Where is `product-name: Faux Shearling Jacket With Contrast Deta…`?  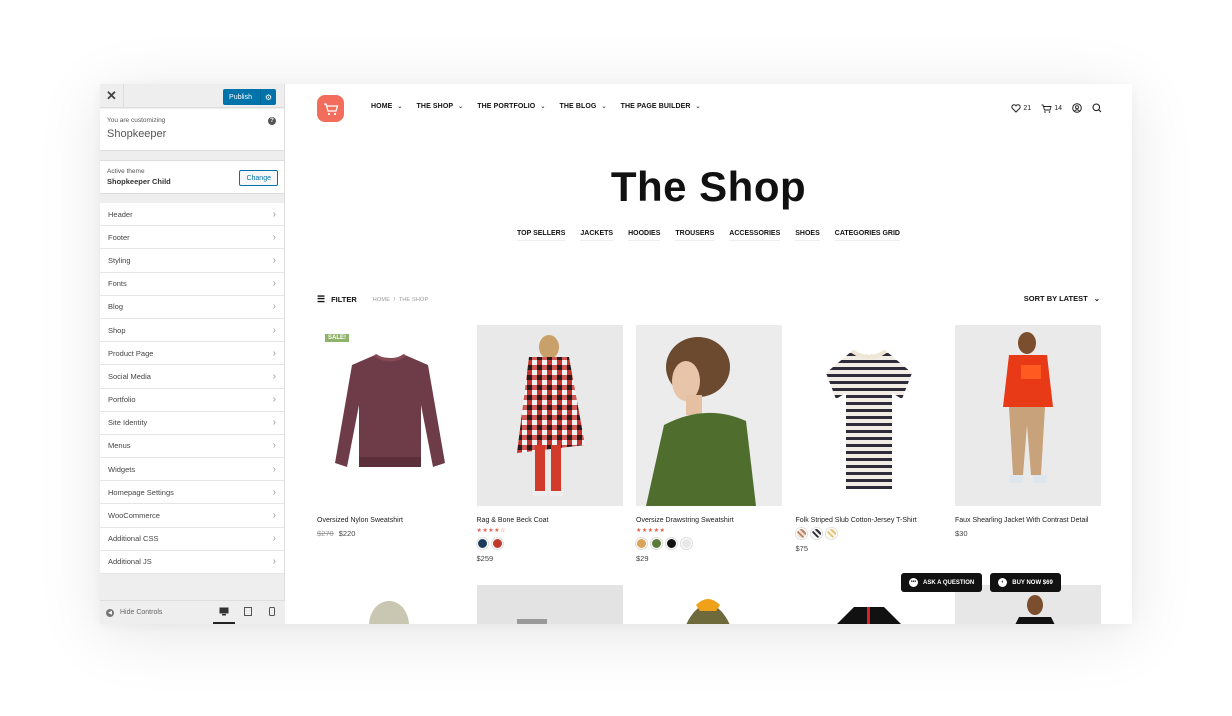
product-name: Faux Shearling Jacket With Contrast Deta… is located at coordinates (1028, 520).